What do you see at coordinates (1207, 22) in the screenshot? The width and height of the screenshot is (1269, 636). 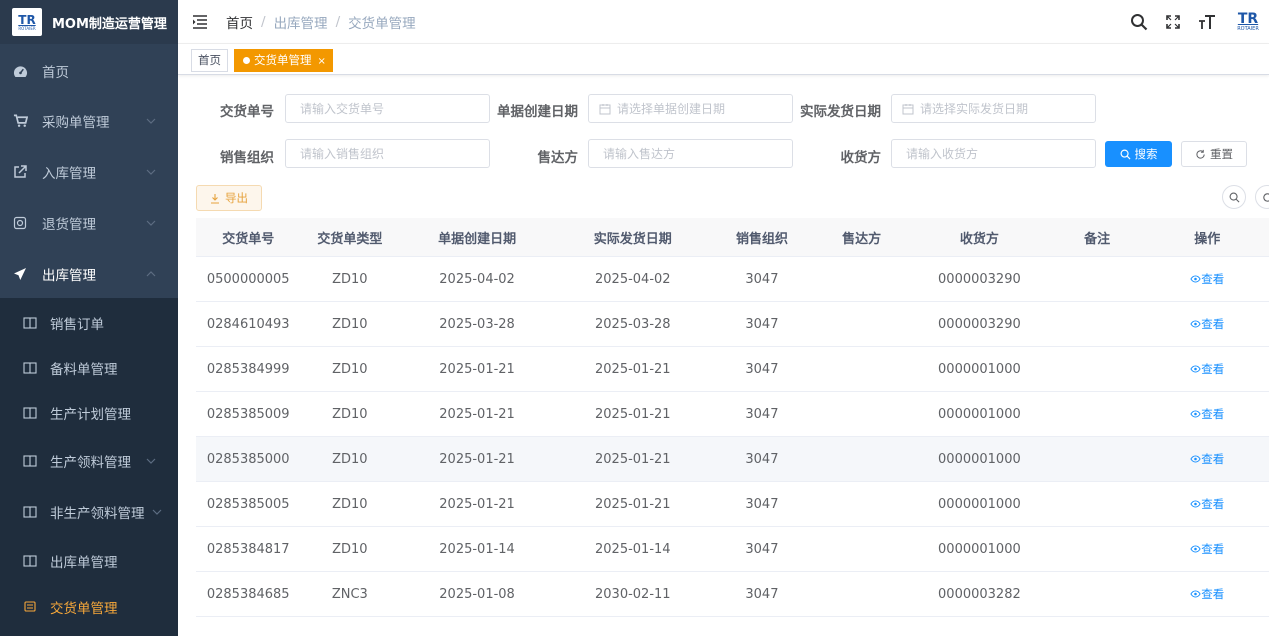 I see `font-size-icon` at bounding box center [1207, 22].